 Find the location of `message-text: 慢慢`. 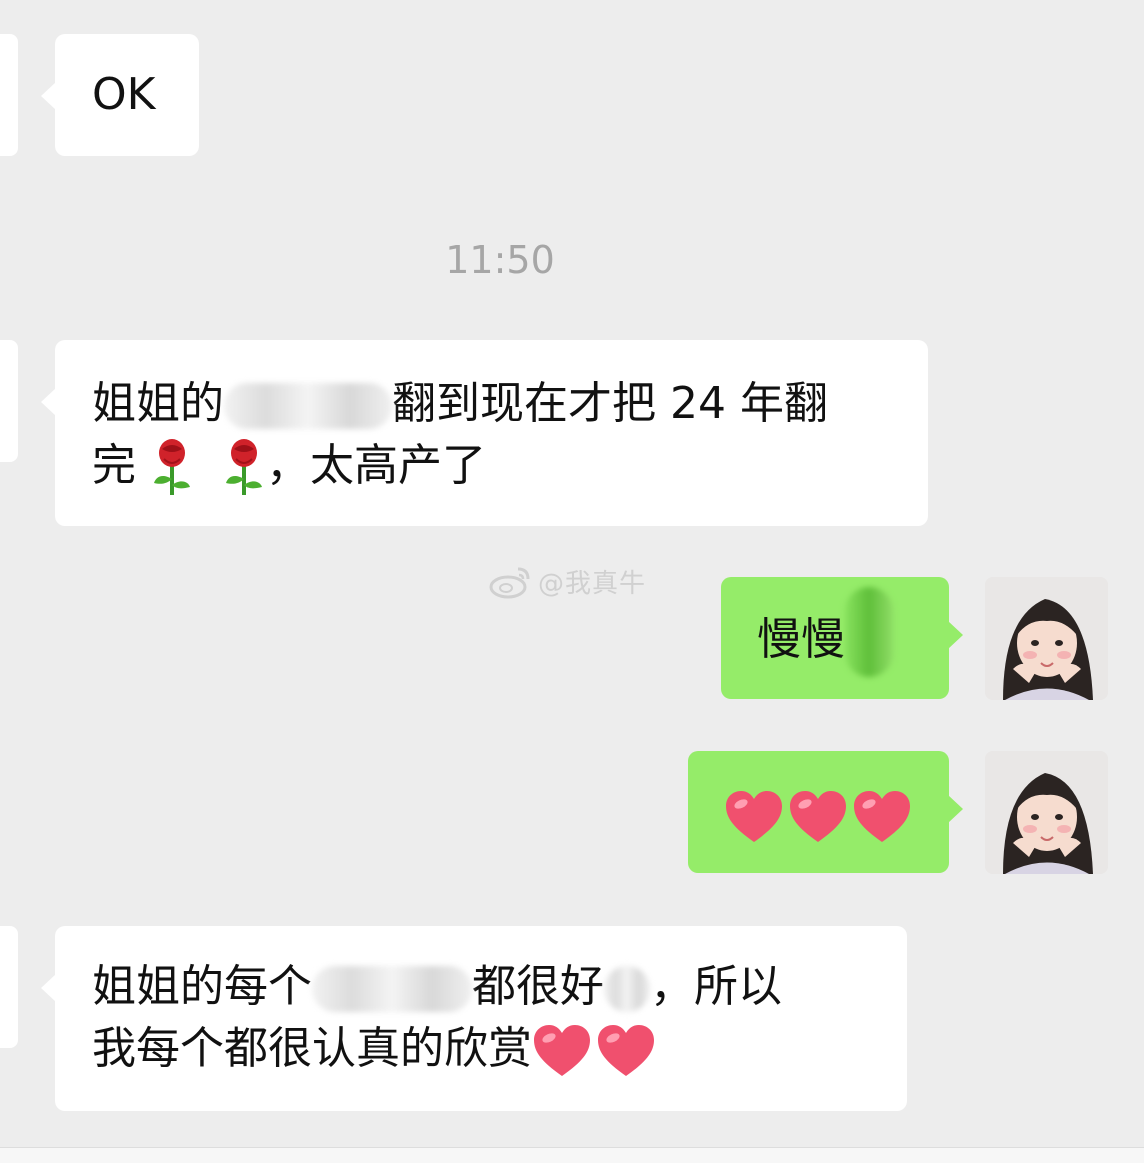

message-text: 慢慢 is located at coordinates (801, 639).